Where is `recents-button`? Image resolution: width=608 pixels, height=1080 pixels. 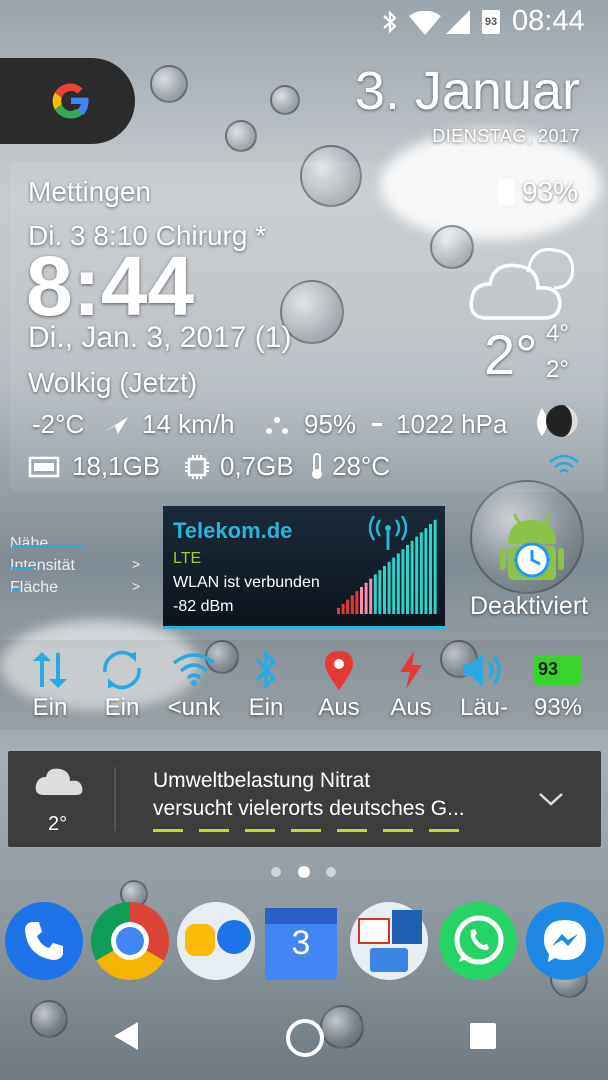
recents-button is located at coordinates (483, 1036).